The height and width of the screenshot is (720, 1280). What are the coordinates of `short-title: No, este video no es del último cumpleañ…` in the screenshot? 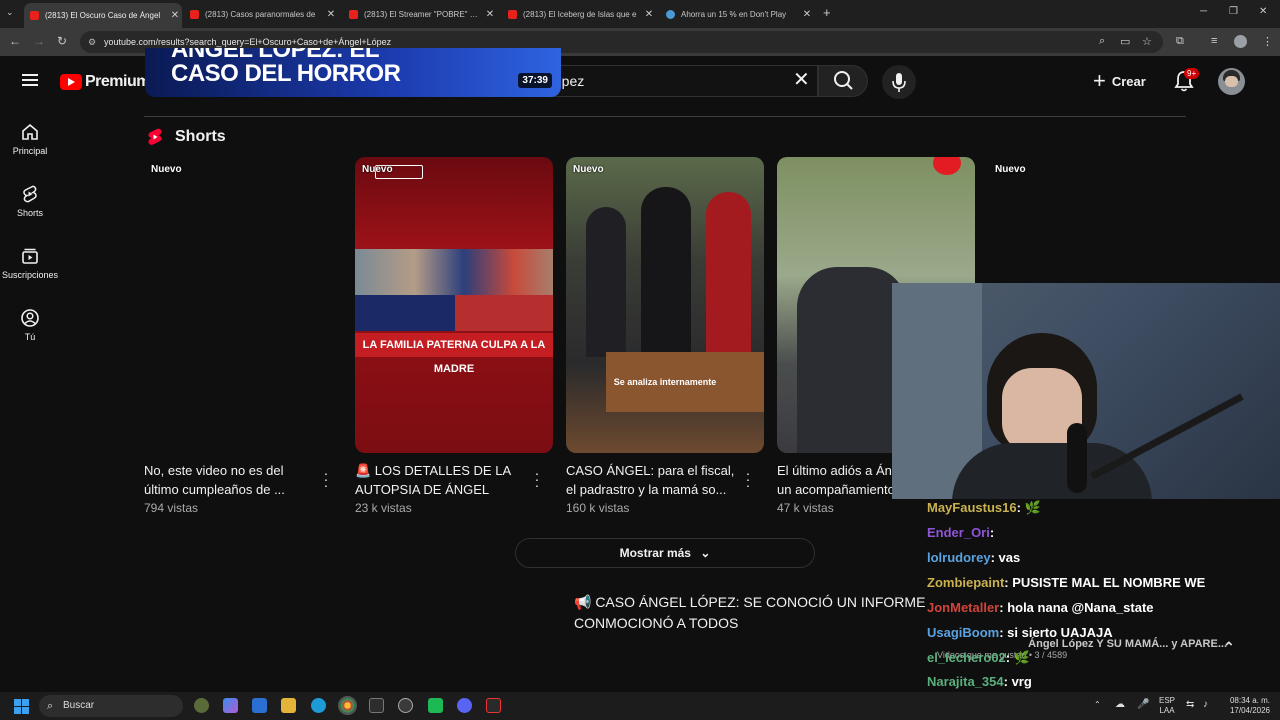 It's located at (229, 480).